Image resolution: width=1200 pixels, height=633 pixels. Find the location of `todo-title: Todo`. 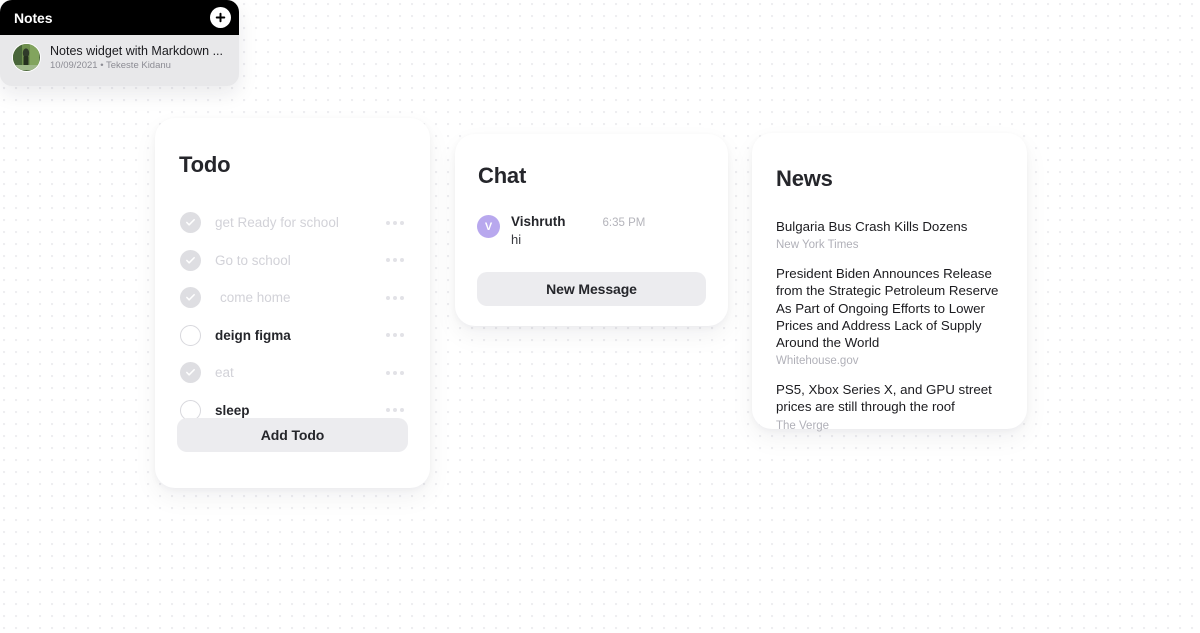

todo-title: Todo is located at coordinates (205, 164).